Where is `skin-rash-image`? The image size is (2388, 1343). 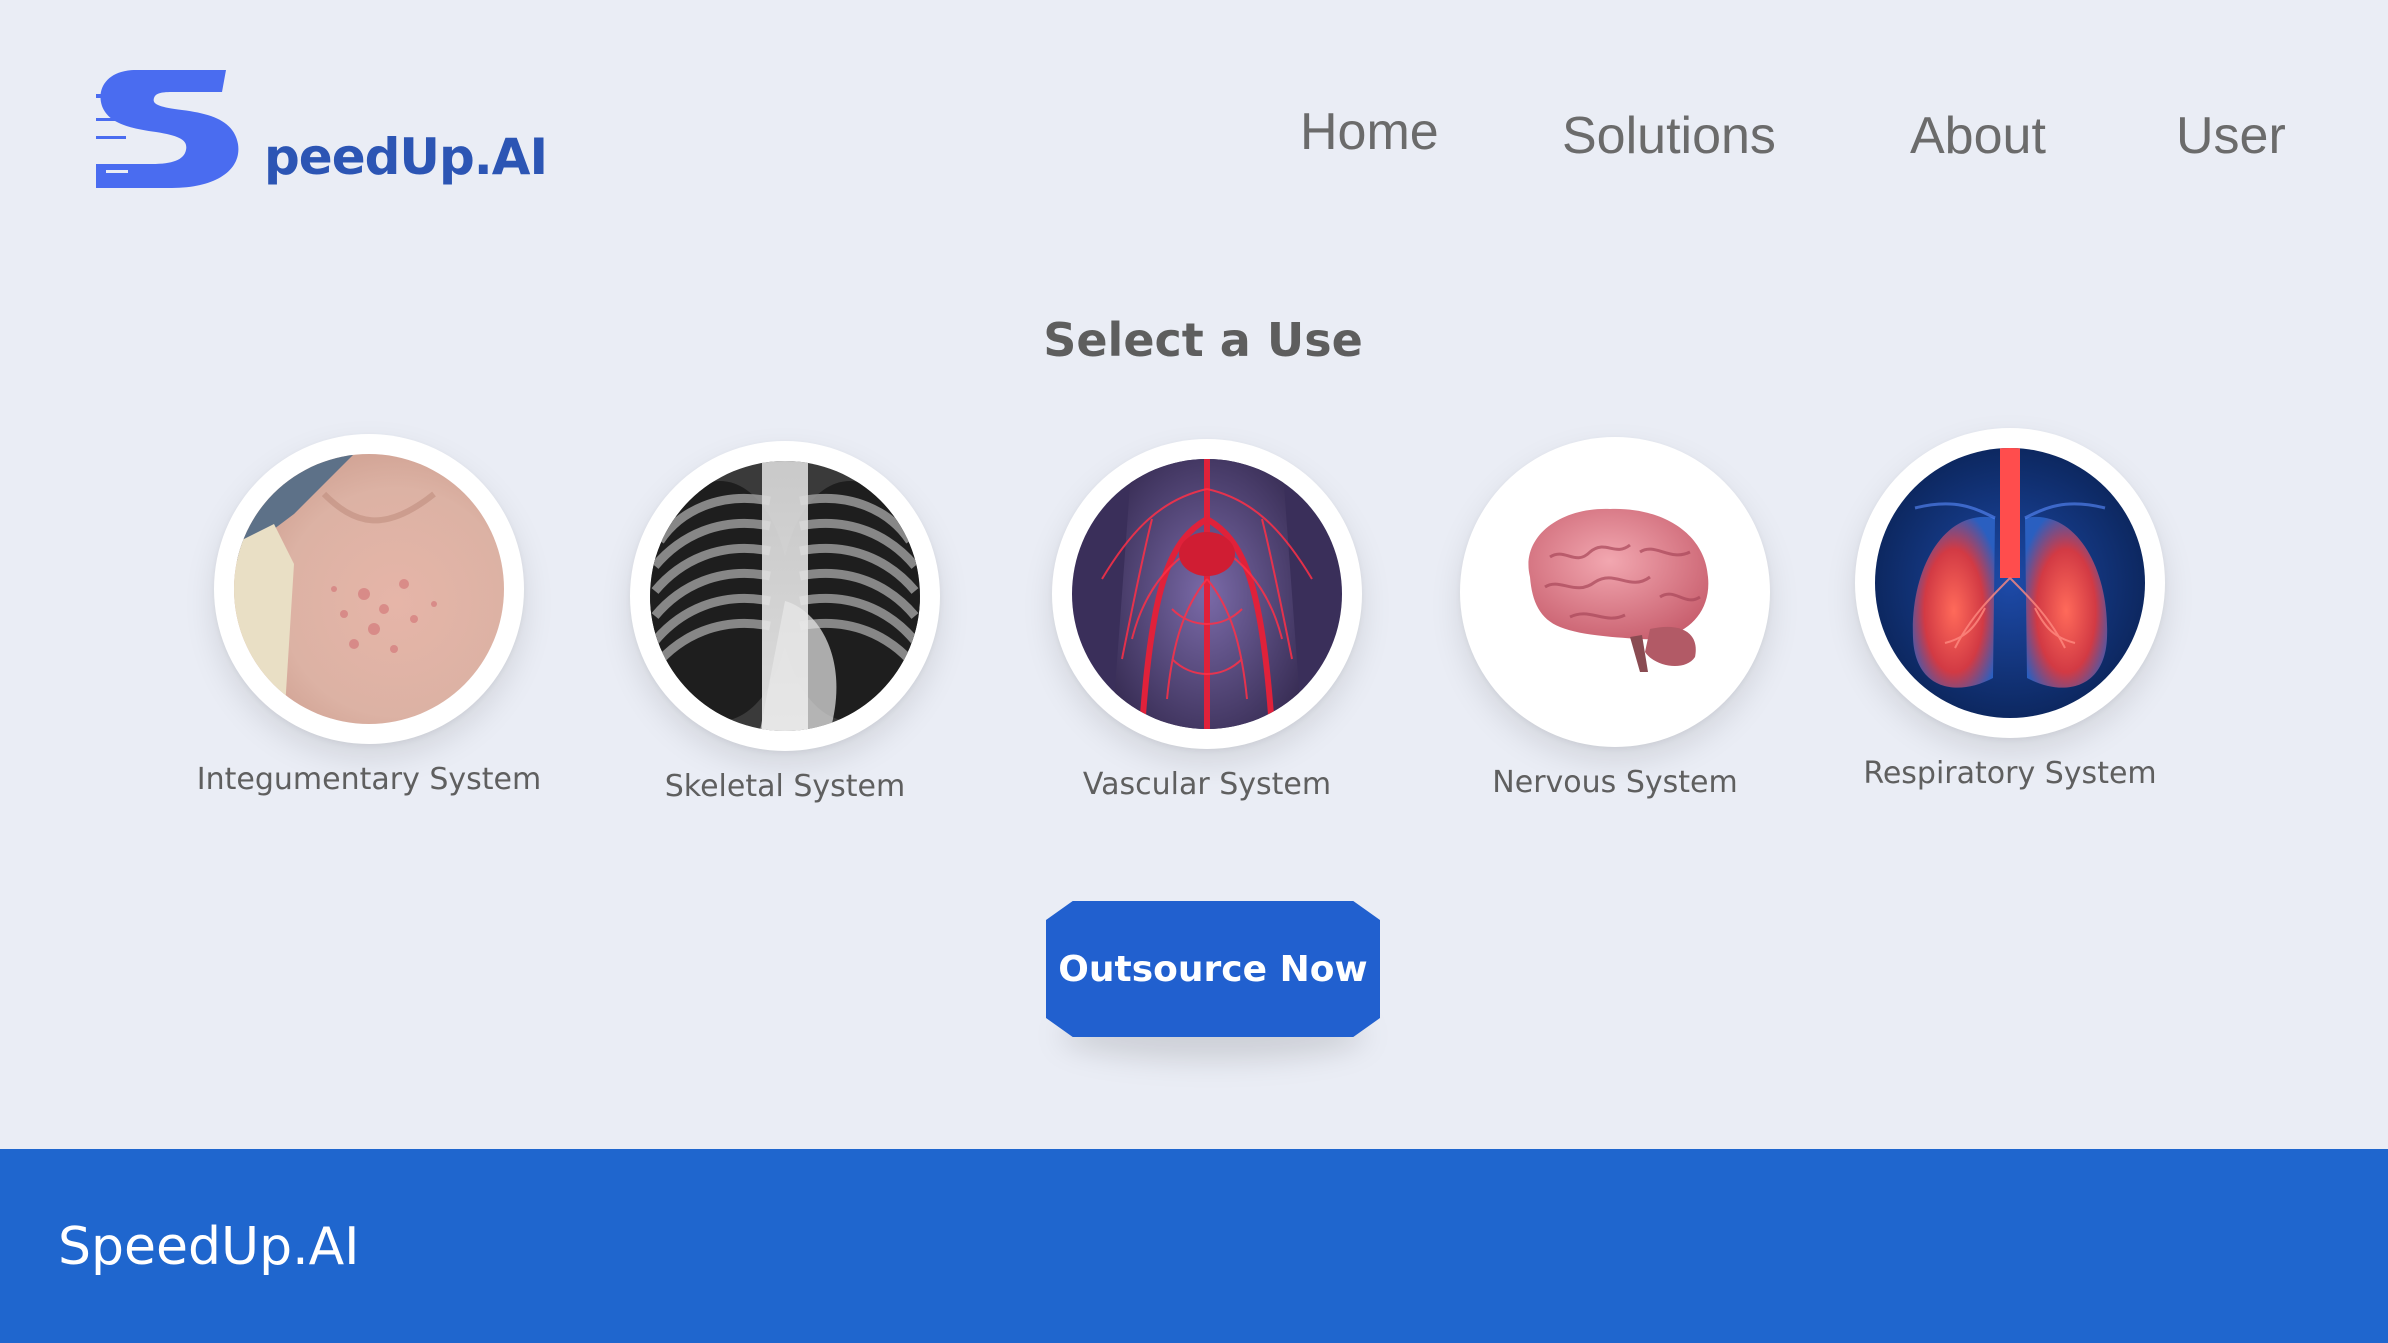 skin-rash-image is located at coordinates (369, 589).